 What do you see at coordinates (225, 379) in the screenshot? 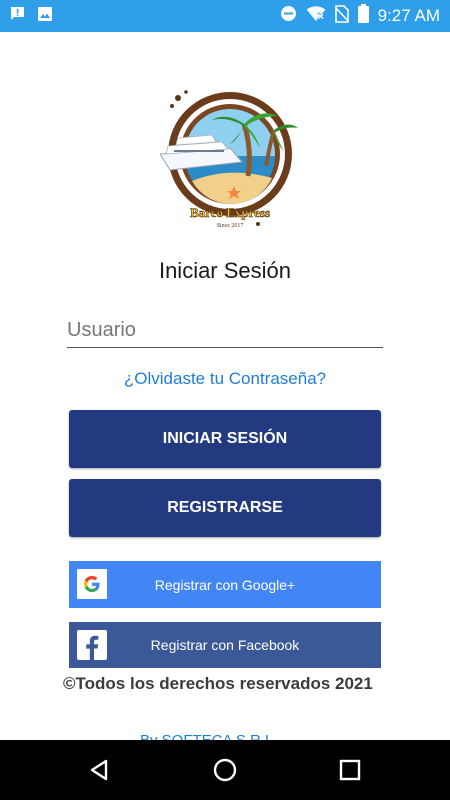
I see `forgot-password-link: ¿Olvidaste tu Contraseña?` at bounding box center [225, 379].